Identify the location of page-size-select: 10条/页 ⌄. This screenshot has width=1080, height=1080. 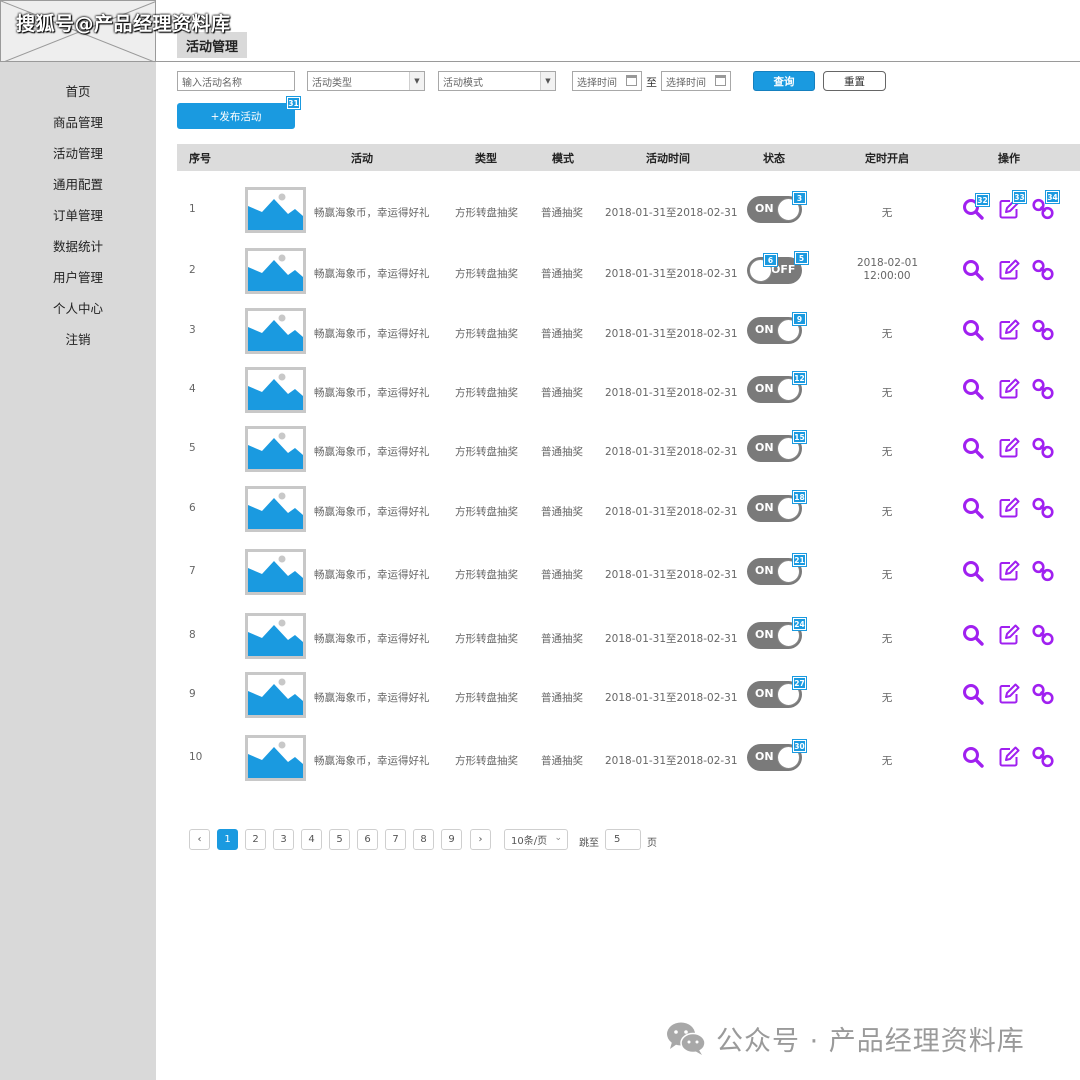
(536, 839).